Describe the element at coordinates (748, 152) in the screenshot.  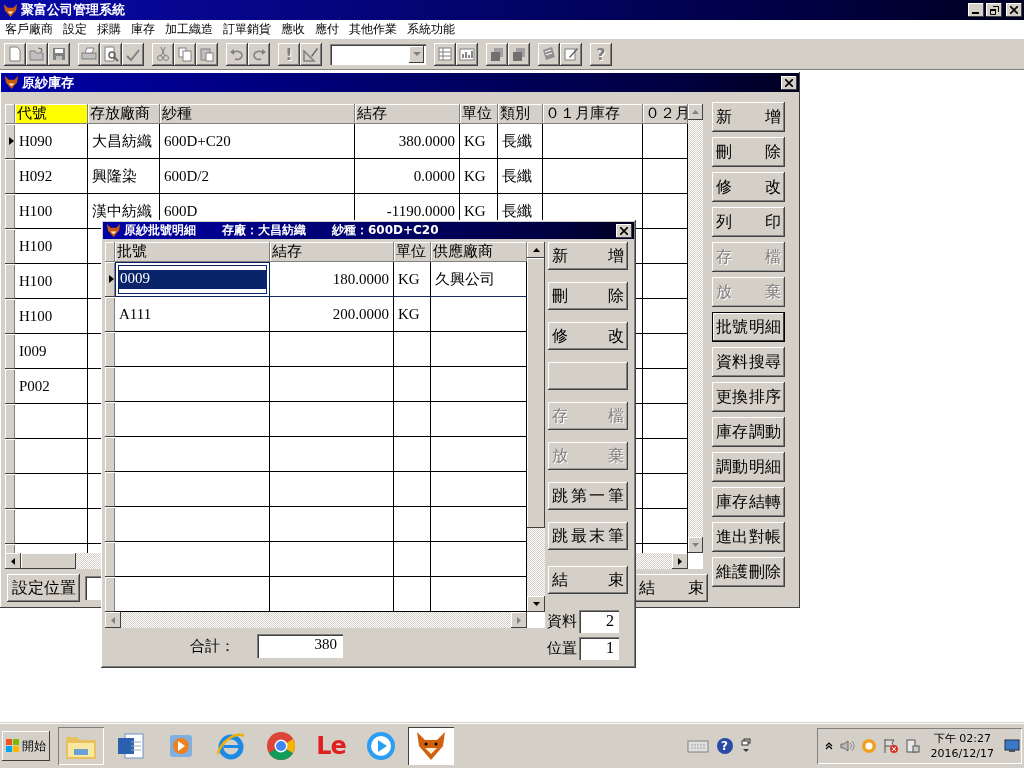
I see `action-button: 刪 除` at that location.